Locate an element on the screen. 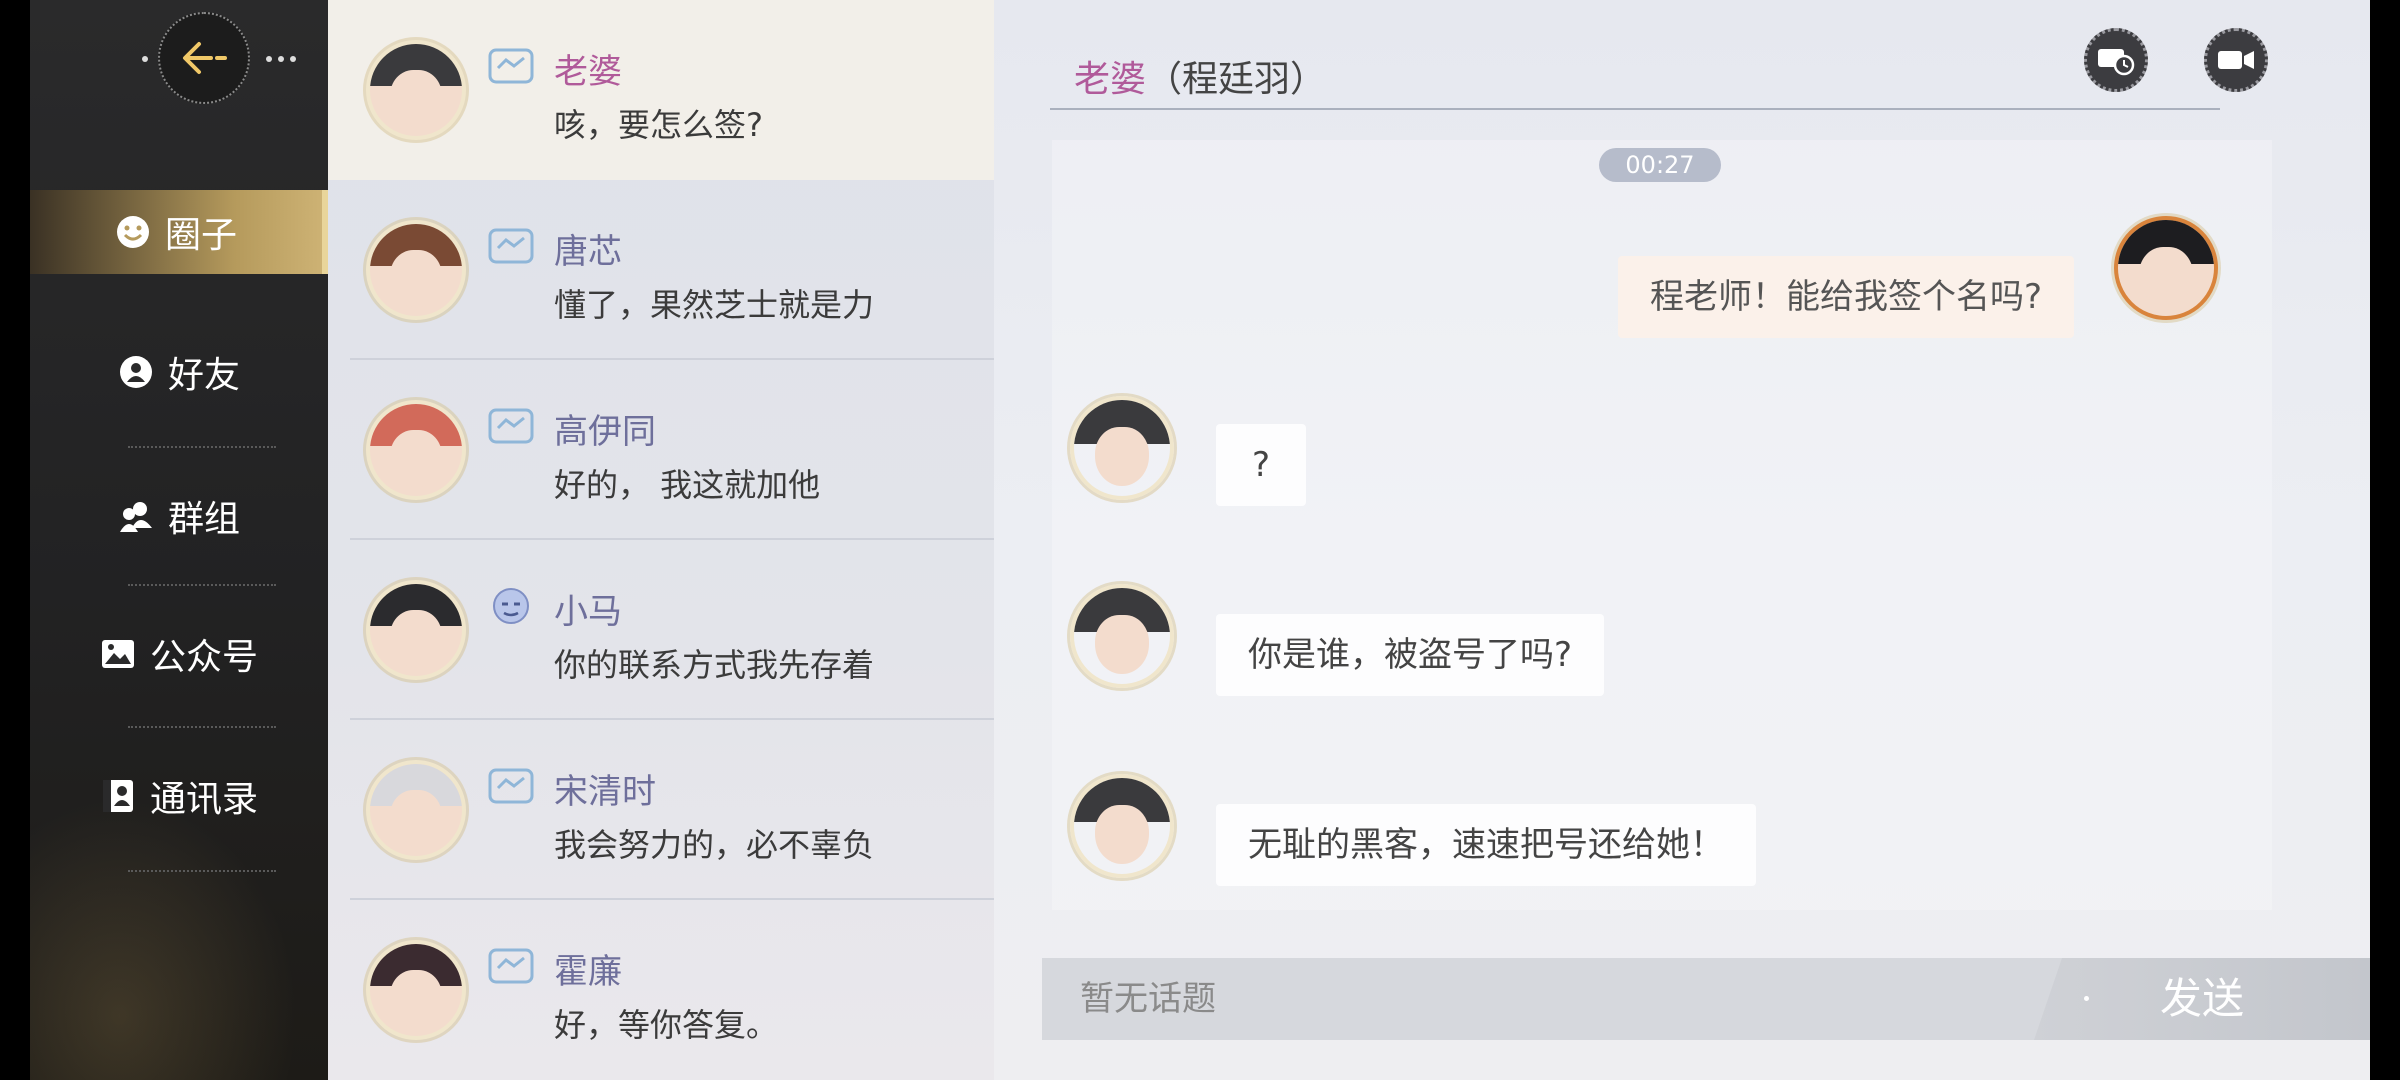 This screenshot has width=2400, height=1080. header-divider is located at coordinates (1635, 109).